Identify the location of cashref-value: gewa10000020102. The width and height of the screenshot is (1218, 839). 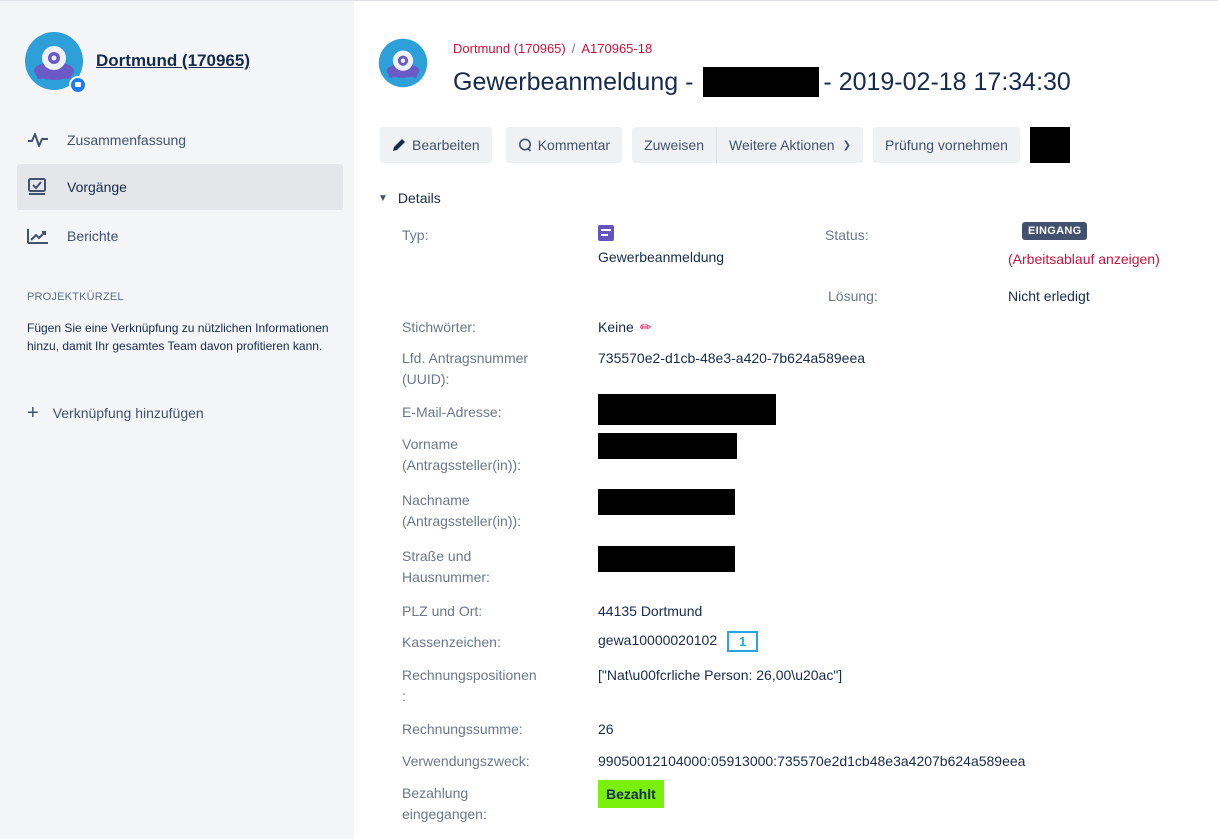
(658, 640).